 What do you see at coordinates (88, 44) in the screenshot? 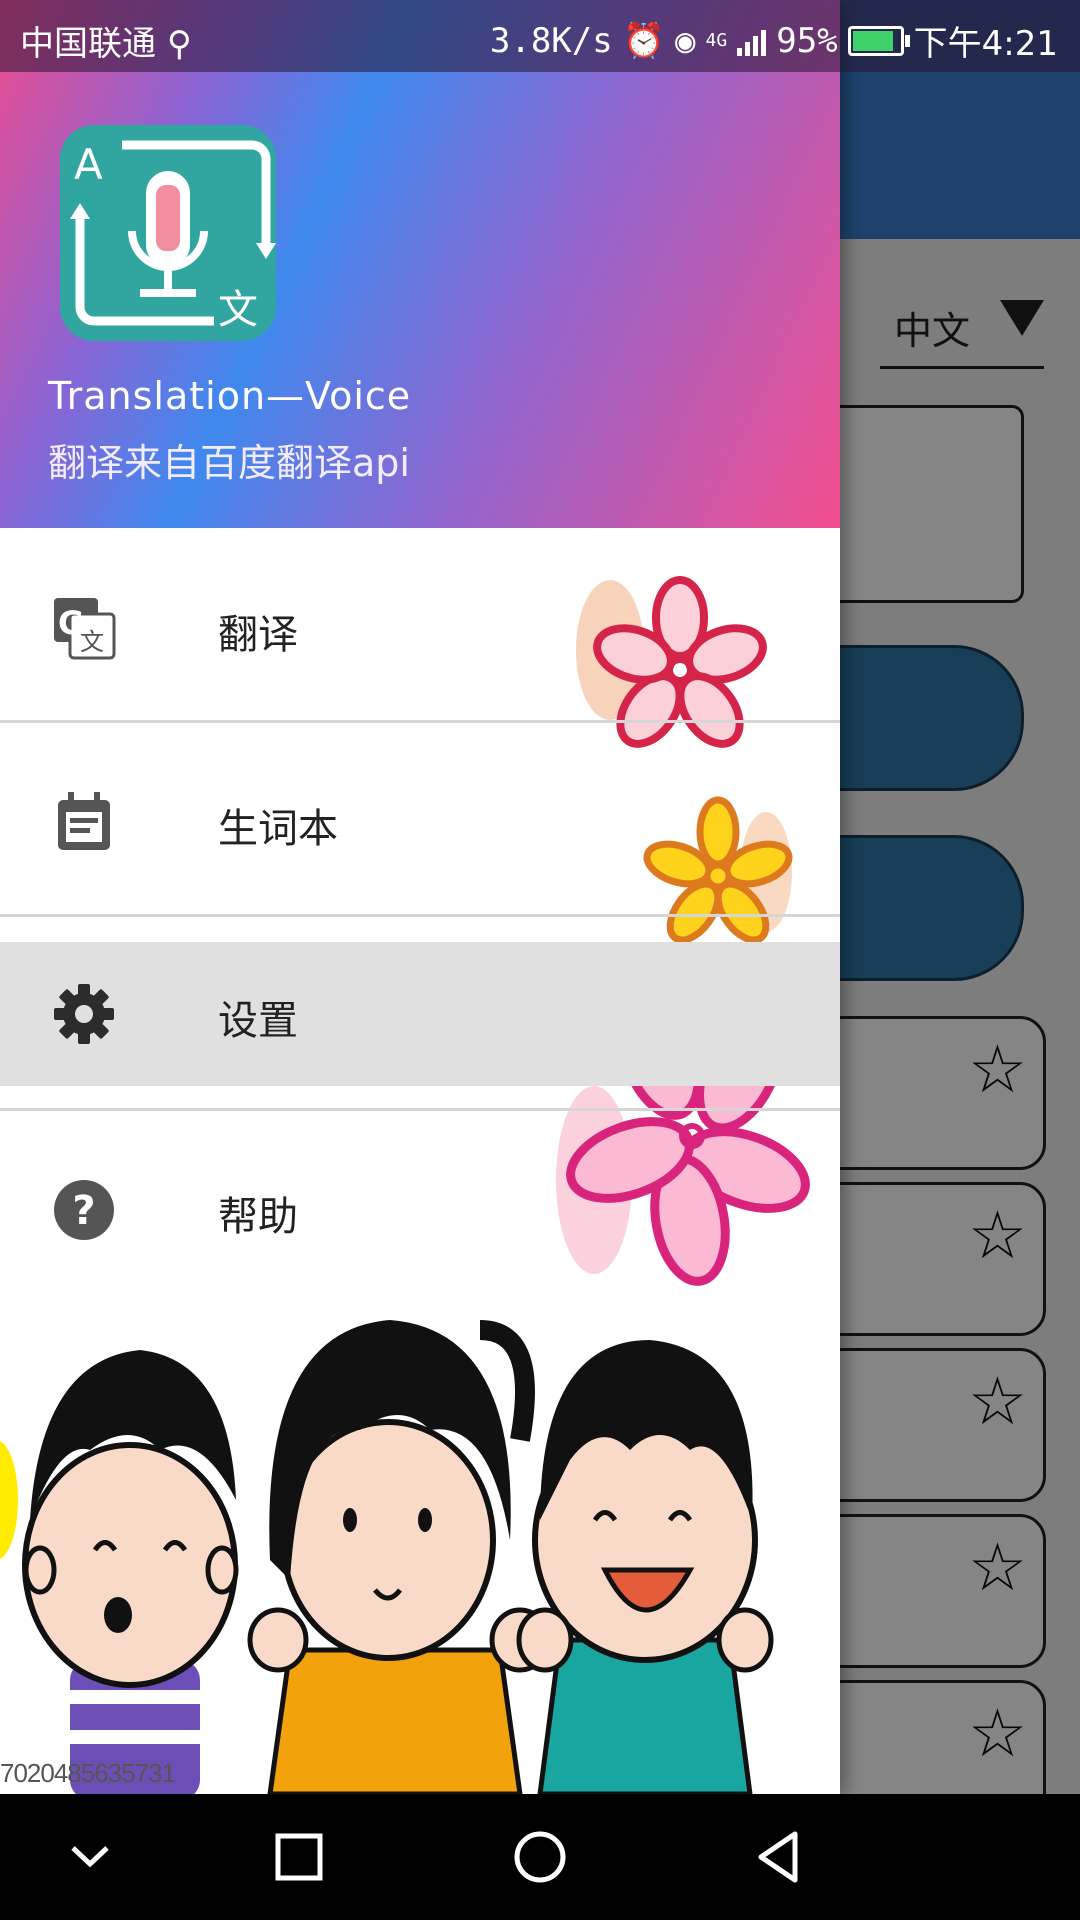
I see `carrier-label: 中国联通` at bounding box center [88, 44].